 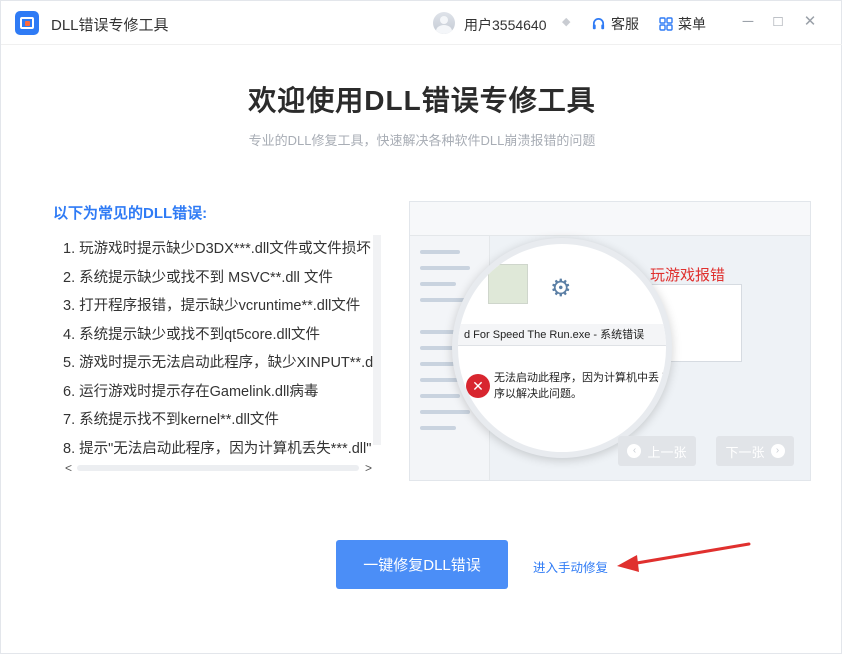 What do you see at coordinates (422, 100) in the screenshot?
I see `page-title: 欢迎使用DLL错误专修工具` at bounding box center [422, 100].